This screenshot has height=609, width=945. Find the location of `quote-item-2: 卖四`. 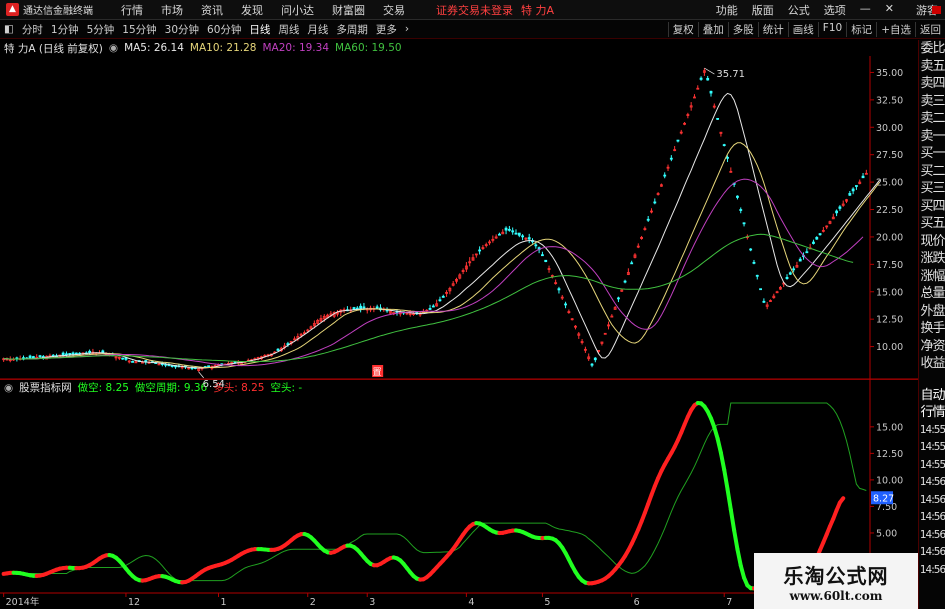

quote-item-2: 卖四 is located at coordinates (932, 84).